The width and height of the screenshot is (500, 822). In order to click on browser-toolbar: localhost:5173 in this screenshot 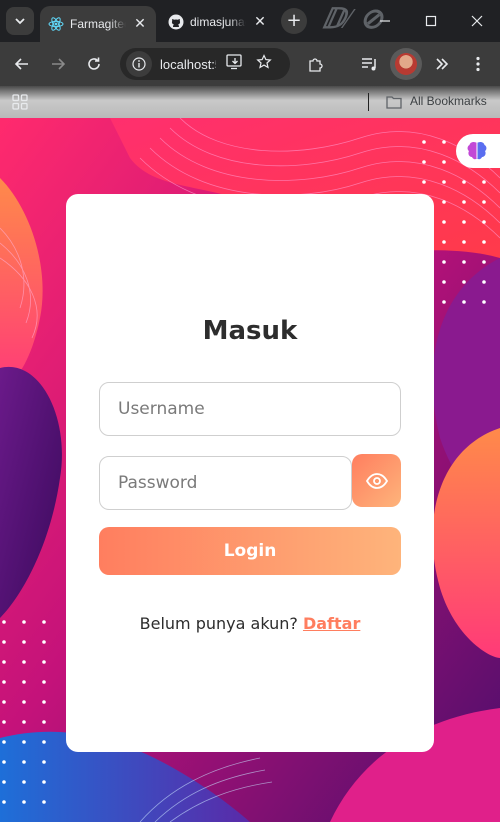, I will do `click(250, 78)`.